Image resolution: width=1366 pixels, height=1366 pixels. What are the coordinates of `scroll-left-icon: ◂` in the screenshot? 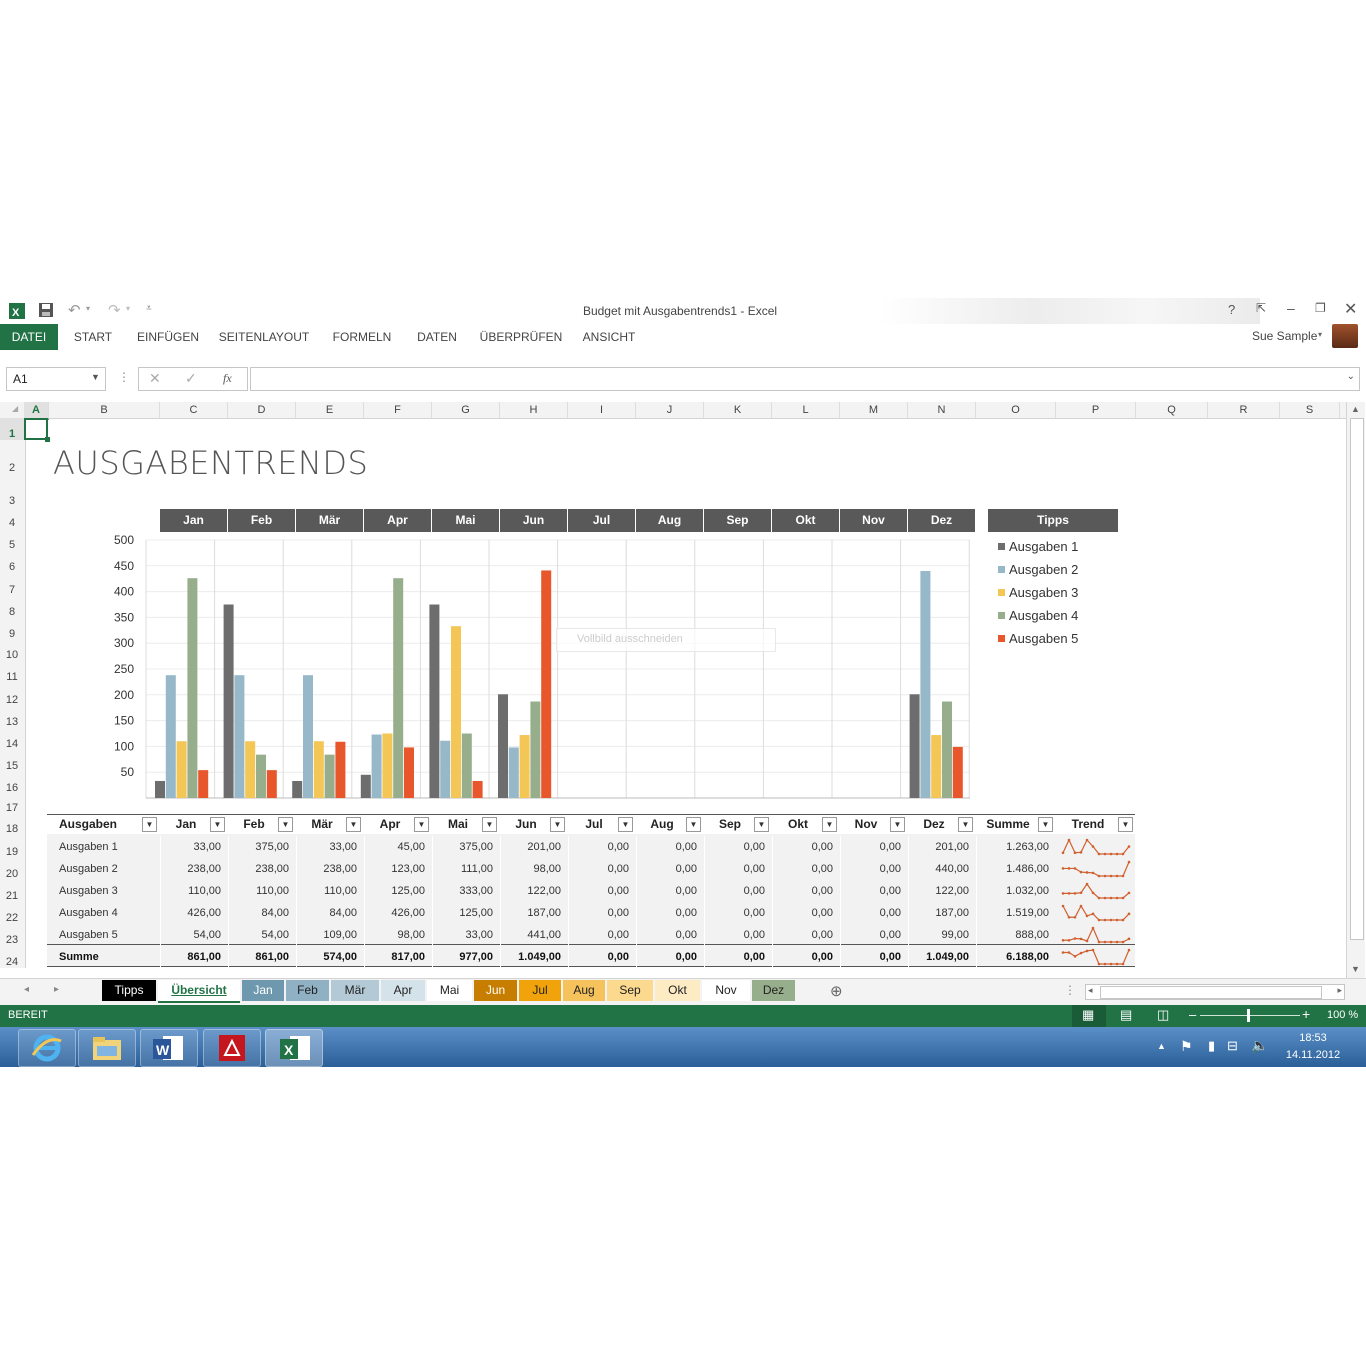 It's located at (1090, 990).